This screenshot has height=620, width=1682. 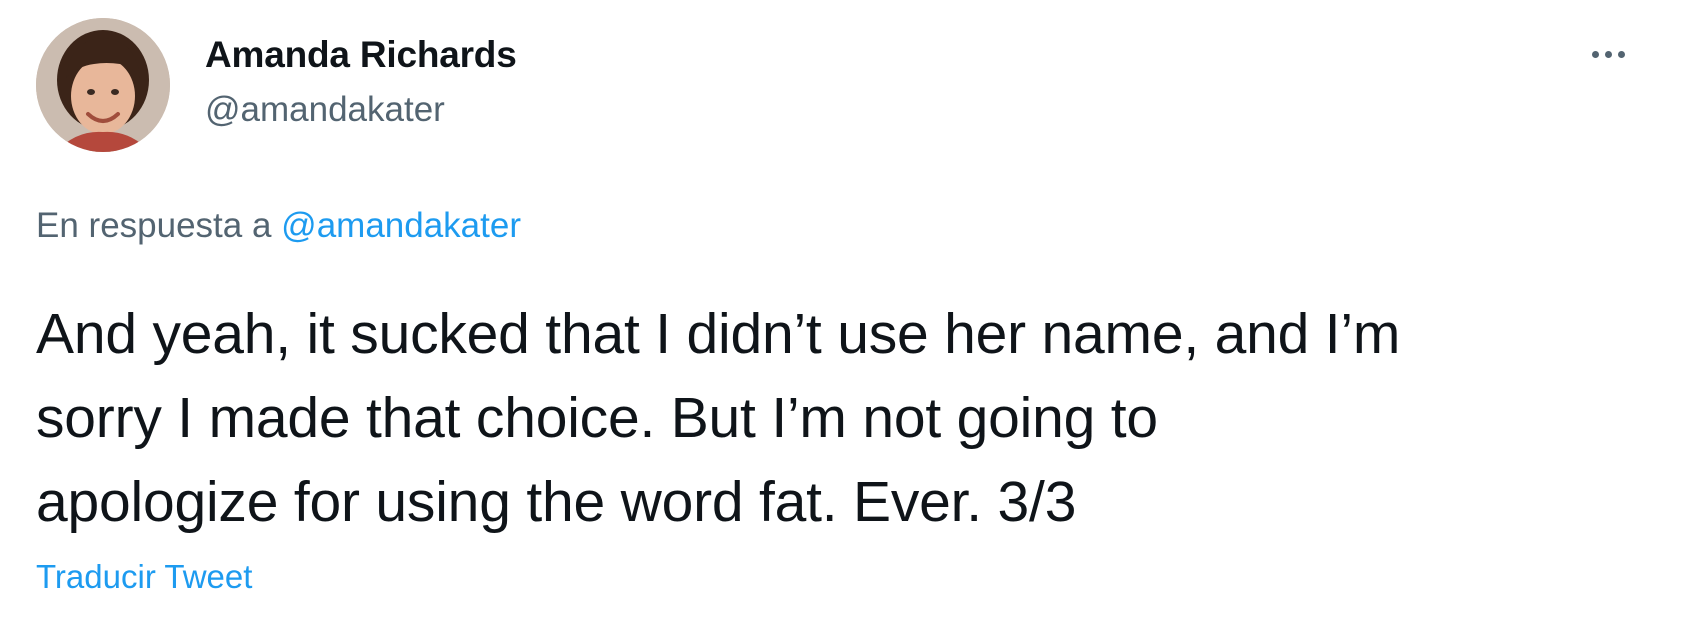 I want to click on author-display-name: Amanda Richards, so click(x=361, y=55).